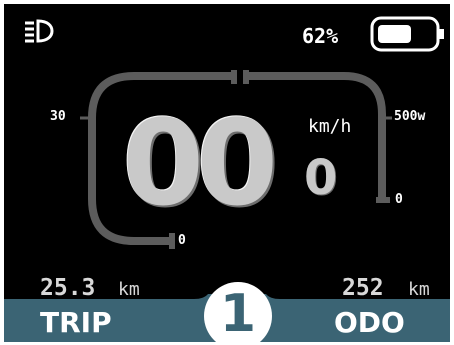 The image size is (454, 345). I want to click on power-scale-min: 0, so click(399, 199).